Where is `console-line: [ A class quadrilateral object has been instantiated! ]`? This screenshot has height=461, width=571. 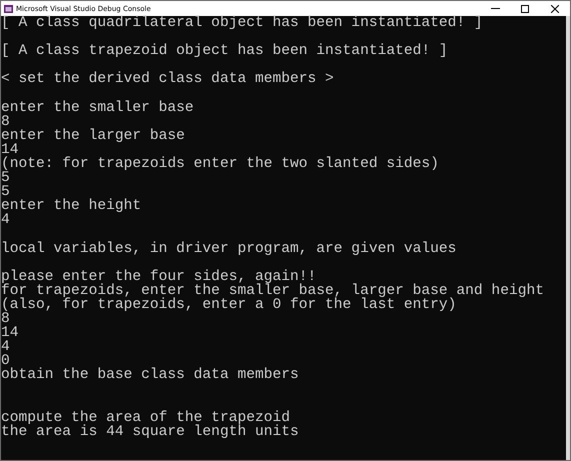 console-line: [ A class quadrilateral object has been instantiated! ] is located at coordinates (242, 23).